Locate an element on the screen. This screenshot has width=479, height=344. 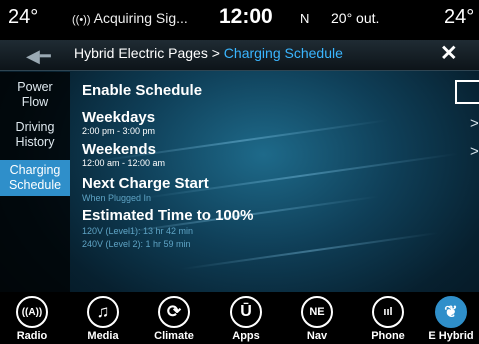
dock-ehybrid-button: ❦ E Hybrid is located at coordinates (451, 319).